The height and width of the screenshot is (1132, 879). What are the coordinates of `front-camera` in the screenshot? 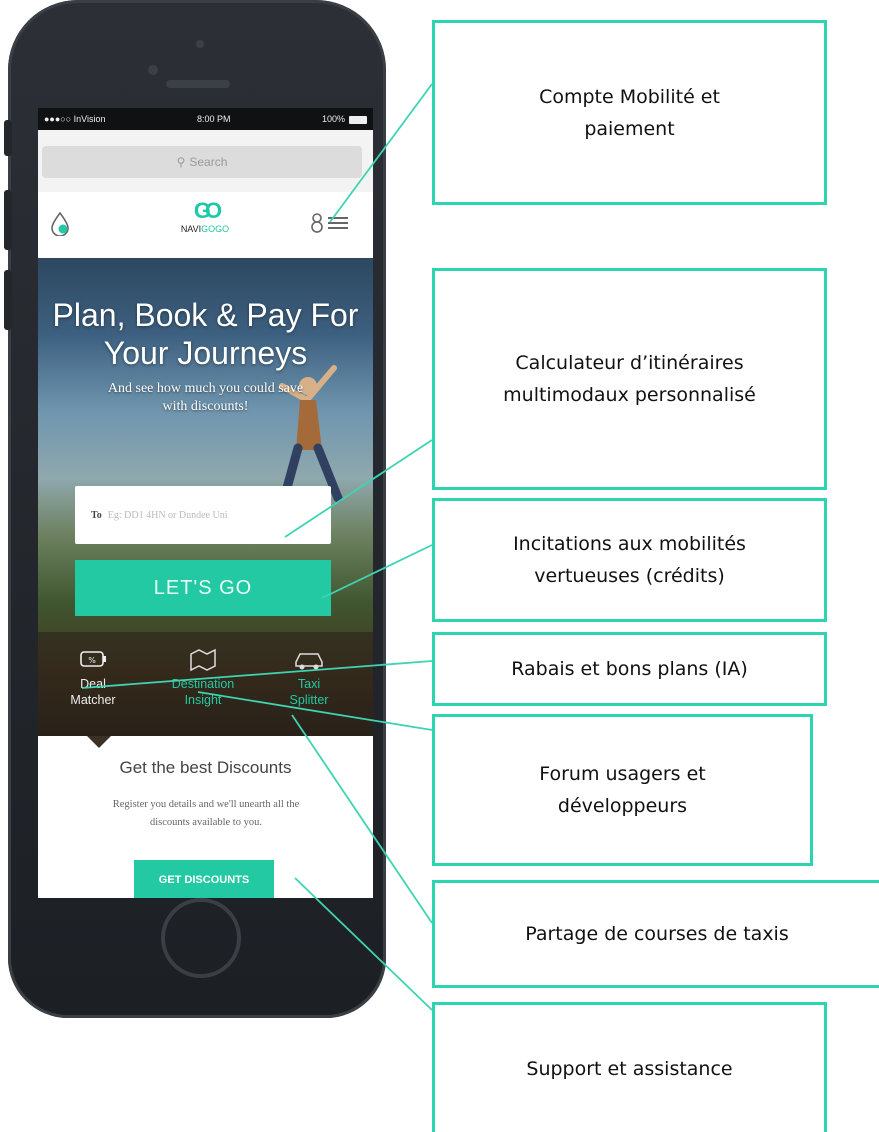 It's located at (153, 70).